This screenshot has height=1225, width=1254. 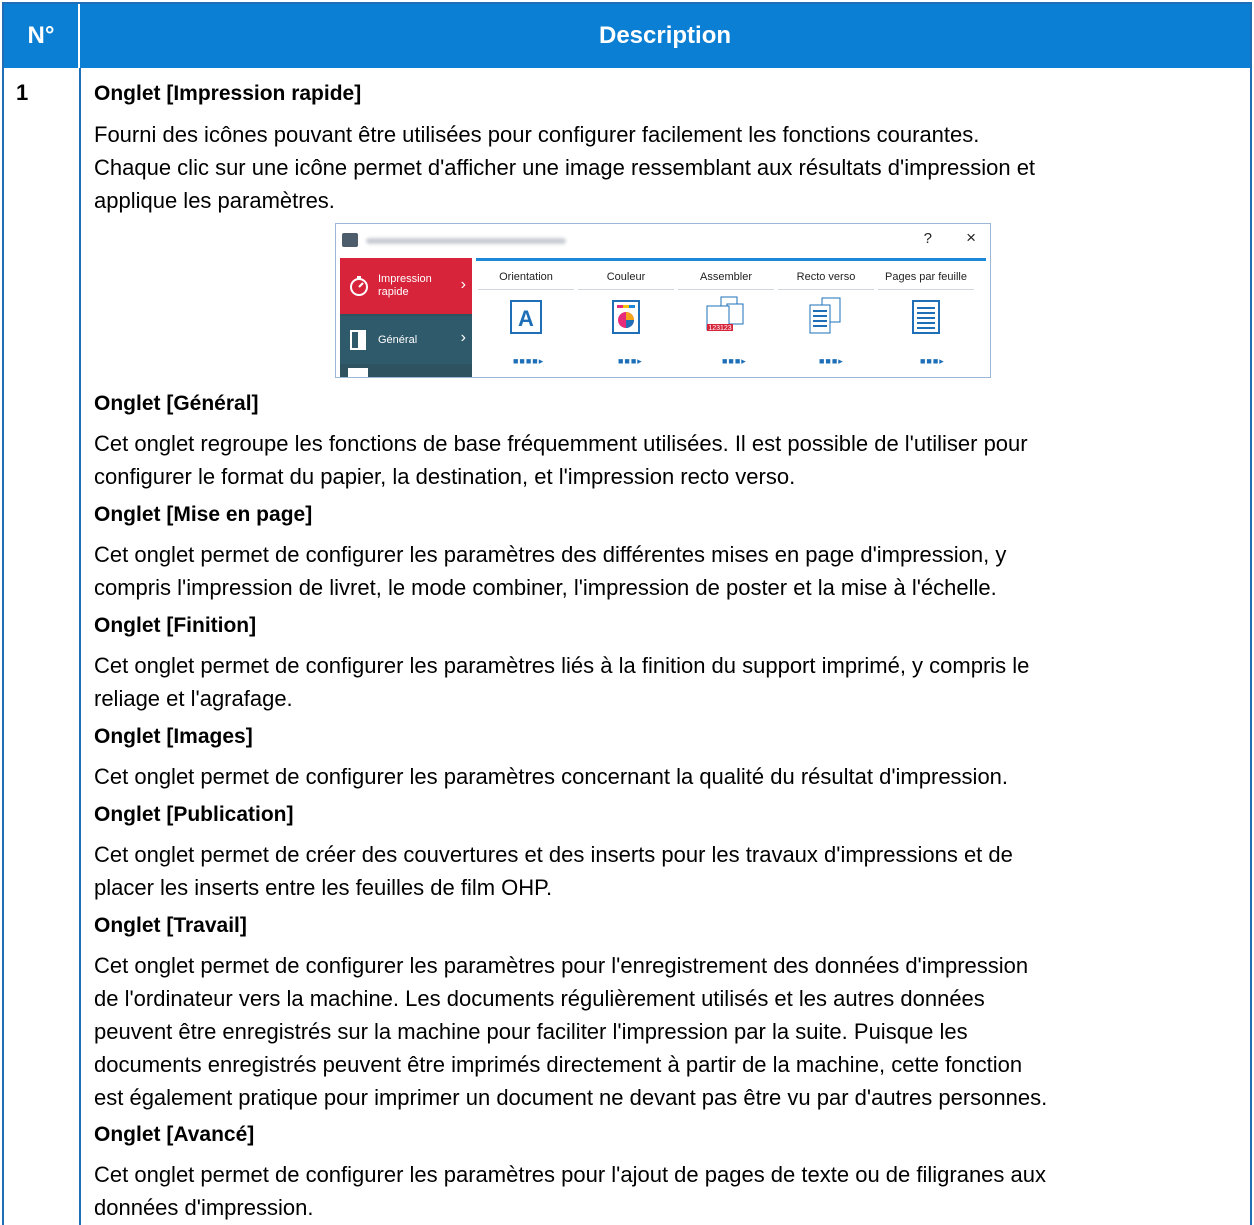 I want to click on section-title: Onglet [Travail], so click(x=170, y=925).